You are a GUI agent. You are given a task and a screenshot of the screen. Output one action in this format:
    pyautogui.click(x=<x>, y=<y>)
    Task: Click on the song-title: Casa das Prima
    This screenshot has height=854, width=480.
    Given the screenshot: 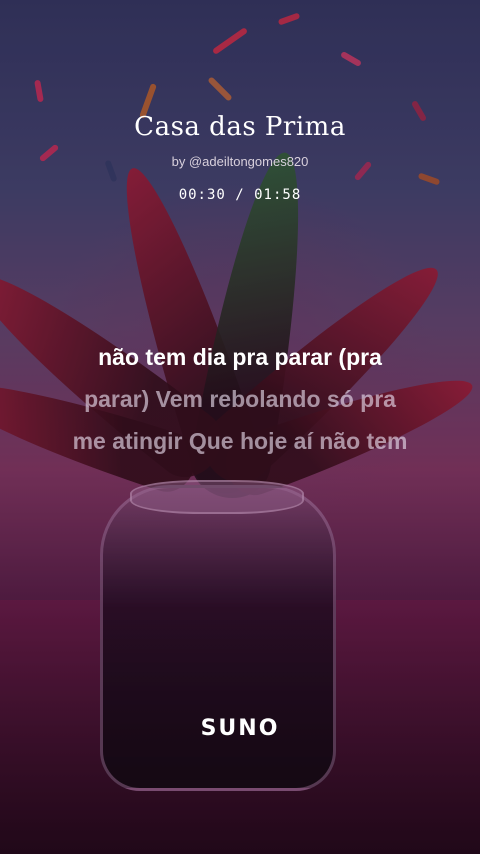 What is the action you would take?
    pyautogui.click(x=240, y=127)
    